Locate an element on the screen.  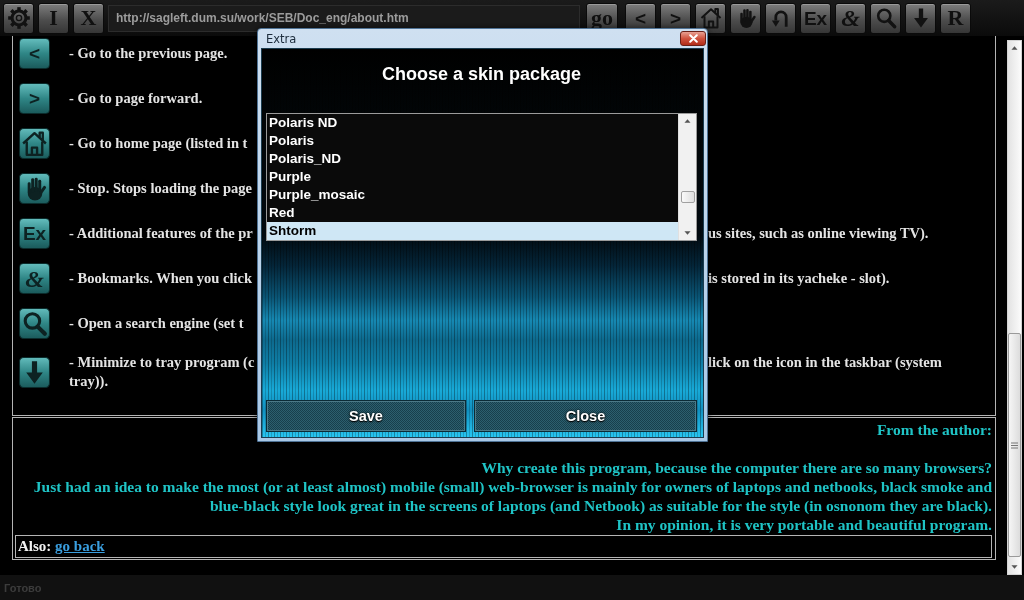
help-text: - Open a search engine (set t is located at coordinates (157, 323).